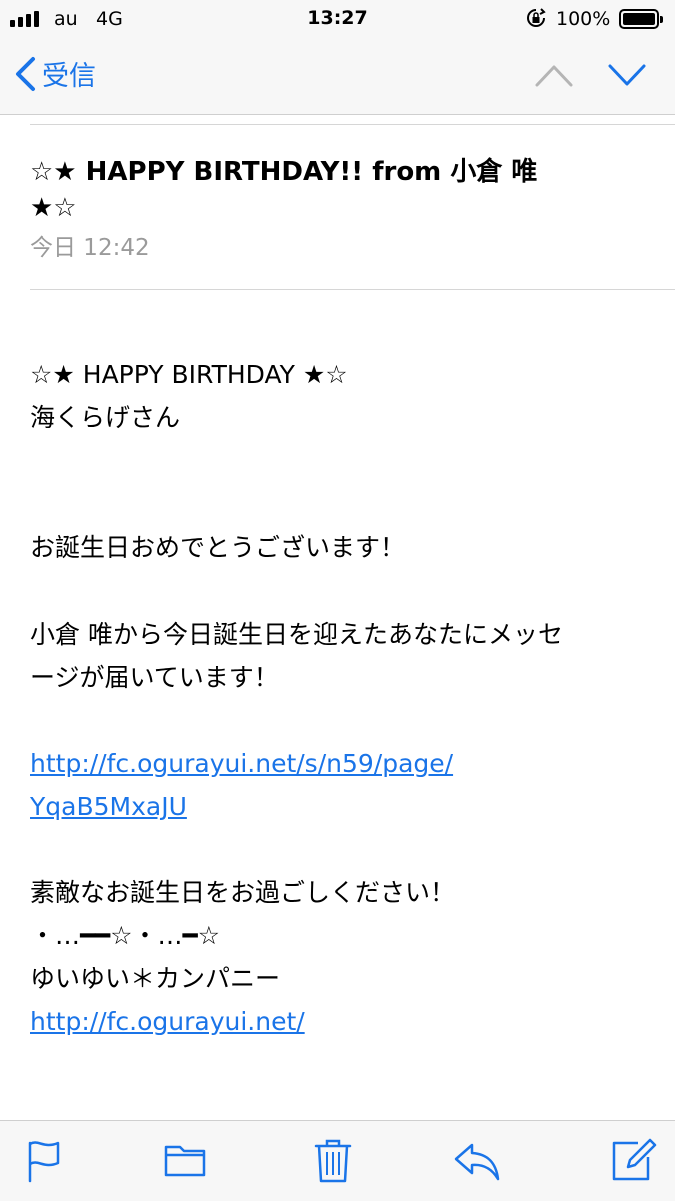 The image size is (675, 1201). I want to click on message-line1: 小倉 唯から今日誕生日を迎えたあなたにメッセ, so click(296, 634).